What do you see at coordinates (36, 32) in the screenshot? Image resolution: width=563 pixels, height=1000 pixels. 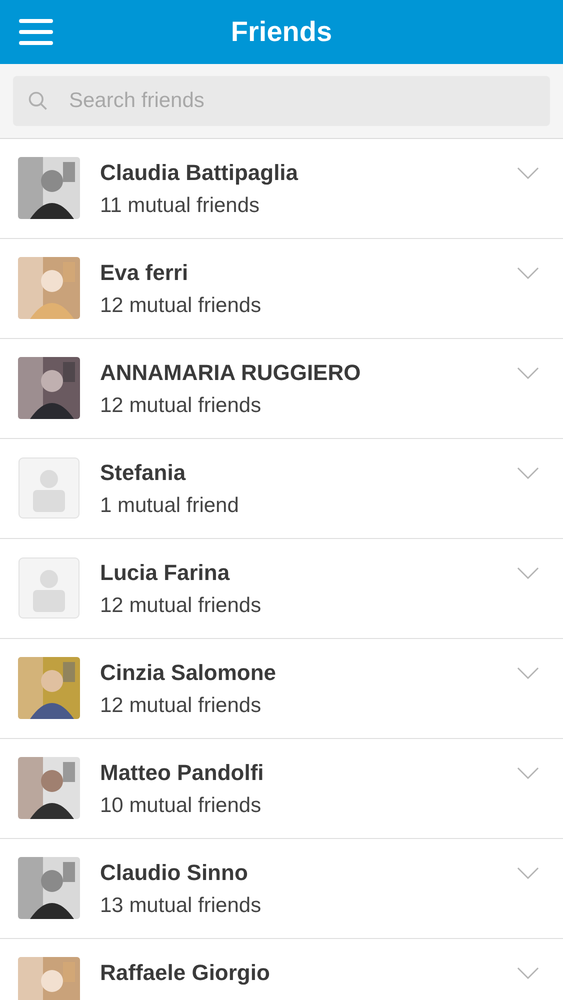 I see `menu-icon` at bounding box center [36, 32].